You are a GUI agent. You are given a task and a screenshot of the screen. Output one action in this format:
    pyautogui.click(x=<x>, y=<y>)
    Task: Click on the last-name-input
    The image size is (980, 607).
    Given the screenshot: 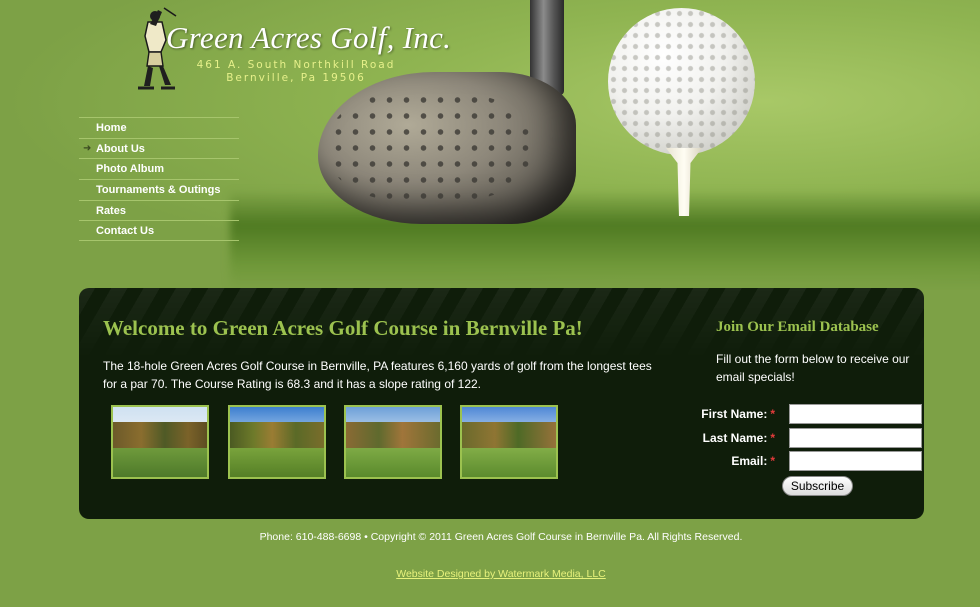 What is the action you would take?
    pyautogui.click(x=855, y=438)
    